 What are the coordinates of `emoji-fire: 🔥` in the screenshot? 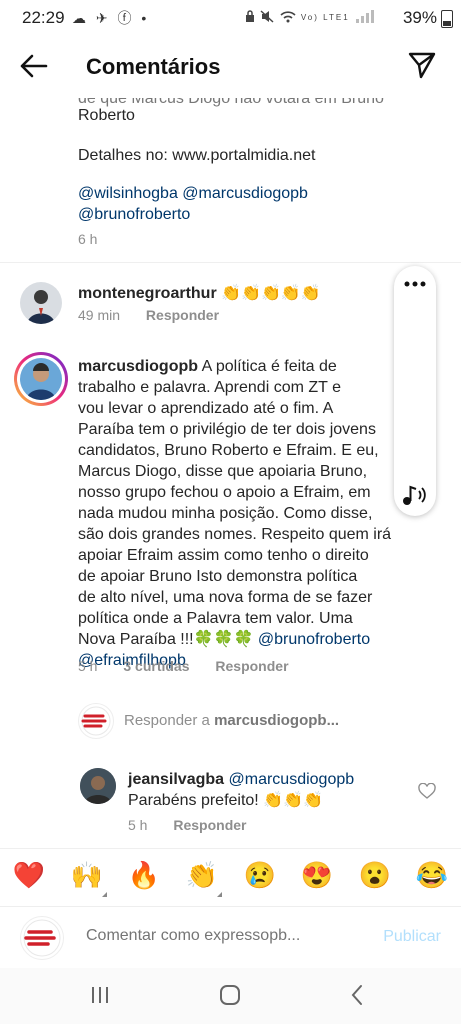 It's located at (144, 875).